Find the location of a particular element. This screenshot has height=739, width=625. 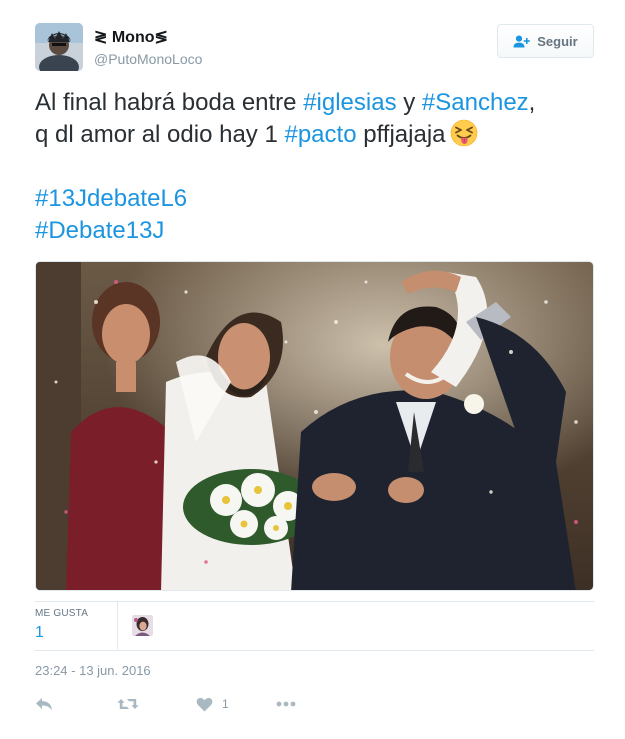

more-icon is located at coordinates (286, 704).